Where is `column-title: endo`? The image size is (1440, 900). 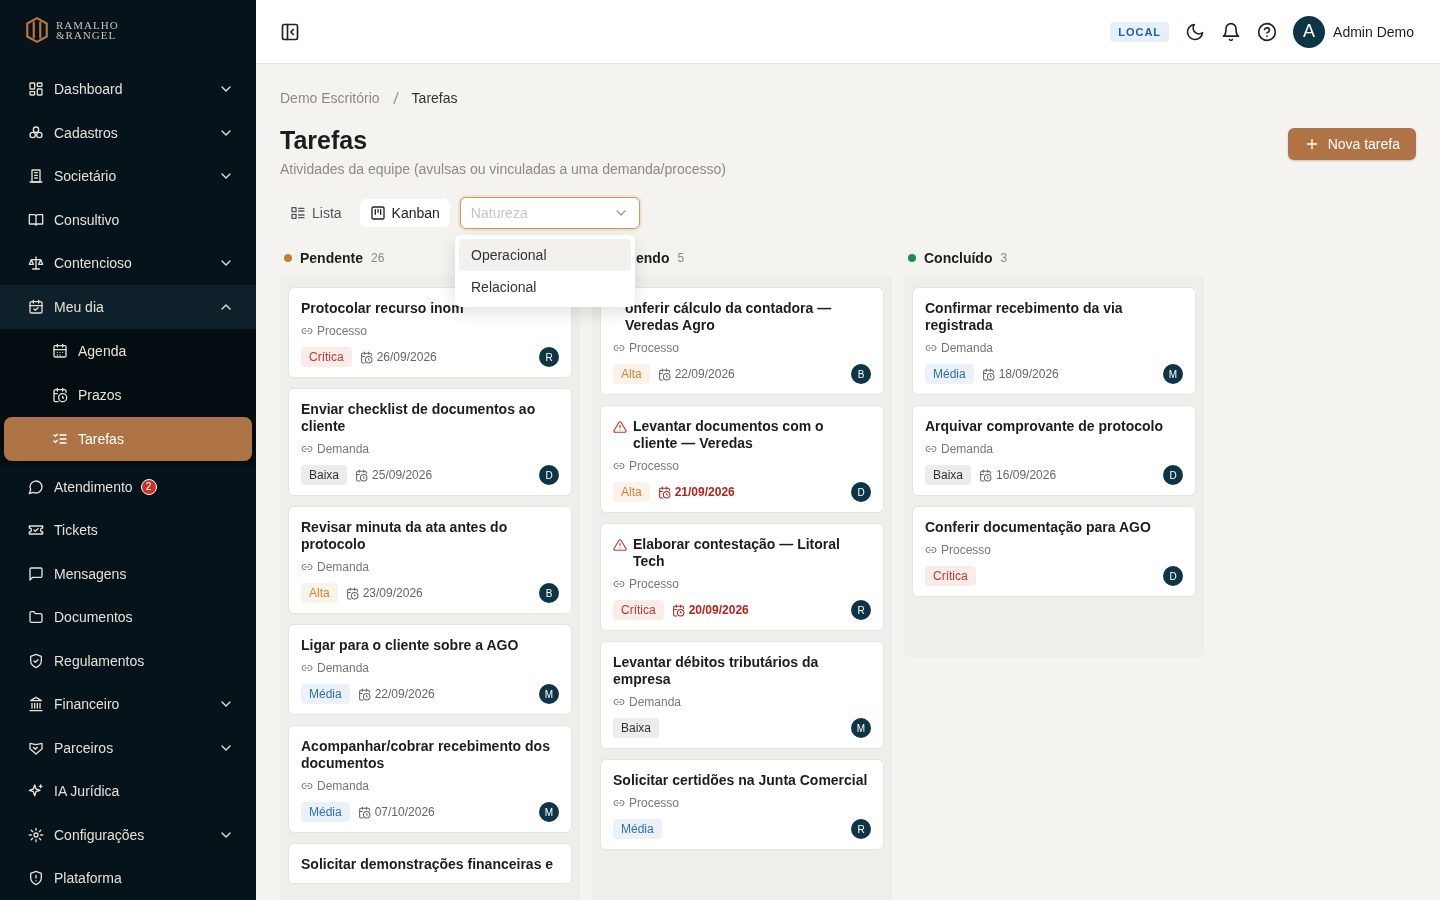 column-title: endo is located at coordinates (652, 258).